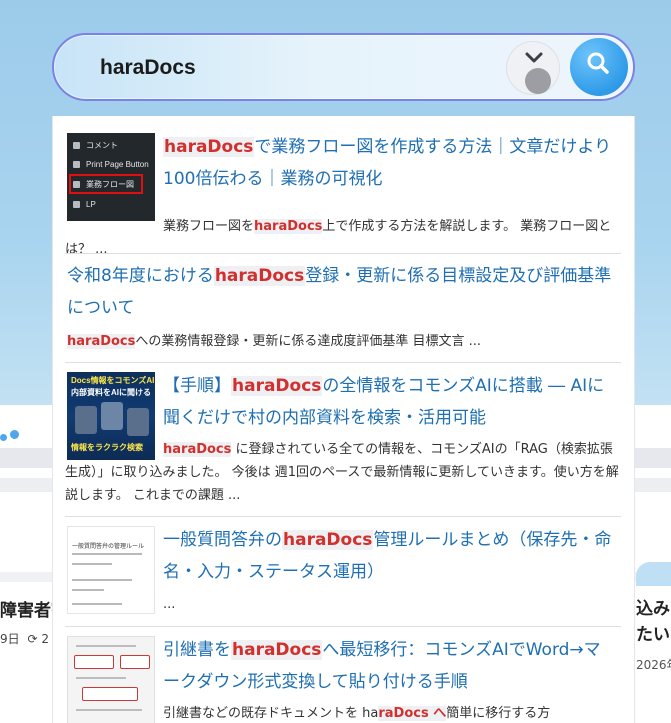 The height and width of the screenshot is (723, 671). What do you see at coordinates (10, 437) in the screenshot?
I see `decorative-dots` at bounding box center [10, 437].